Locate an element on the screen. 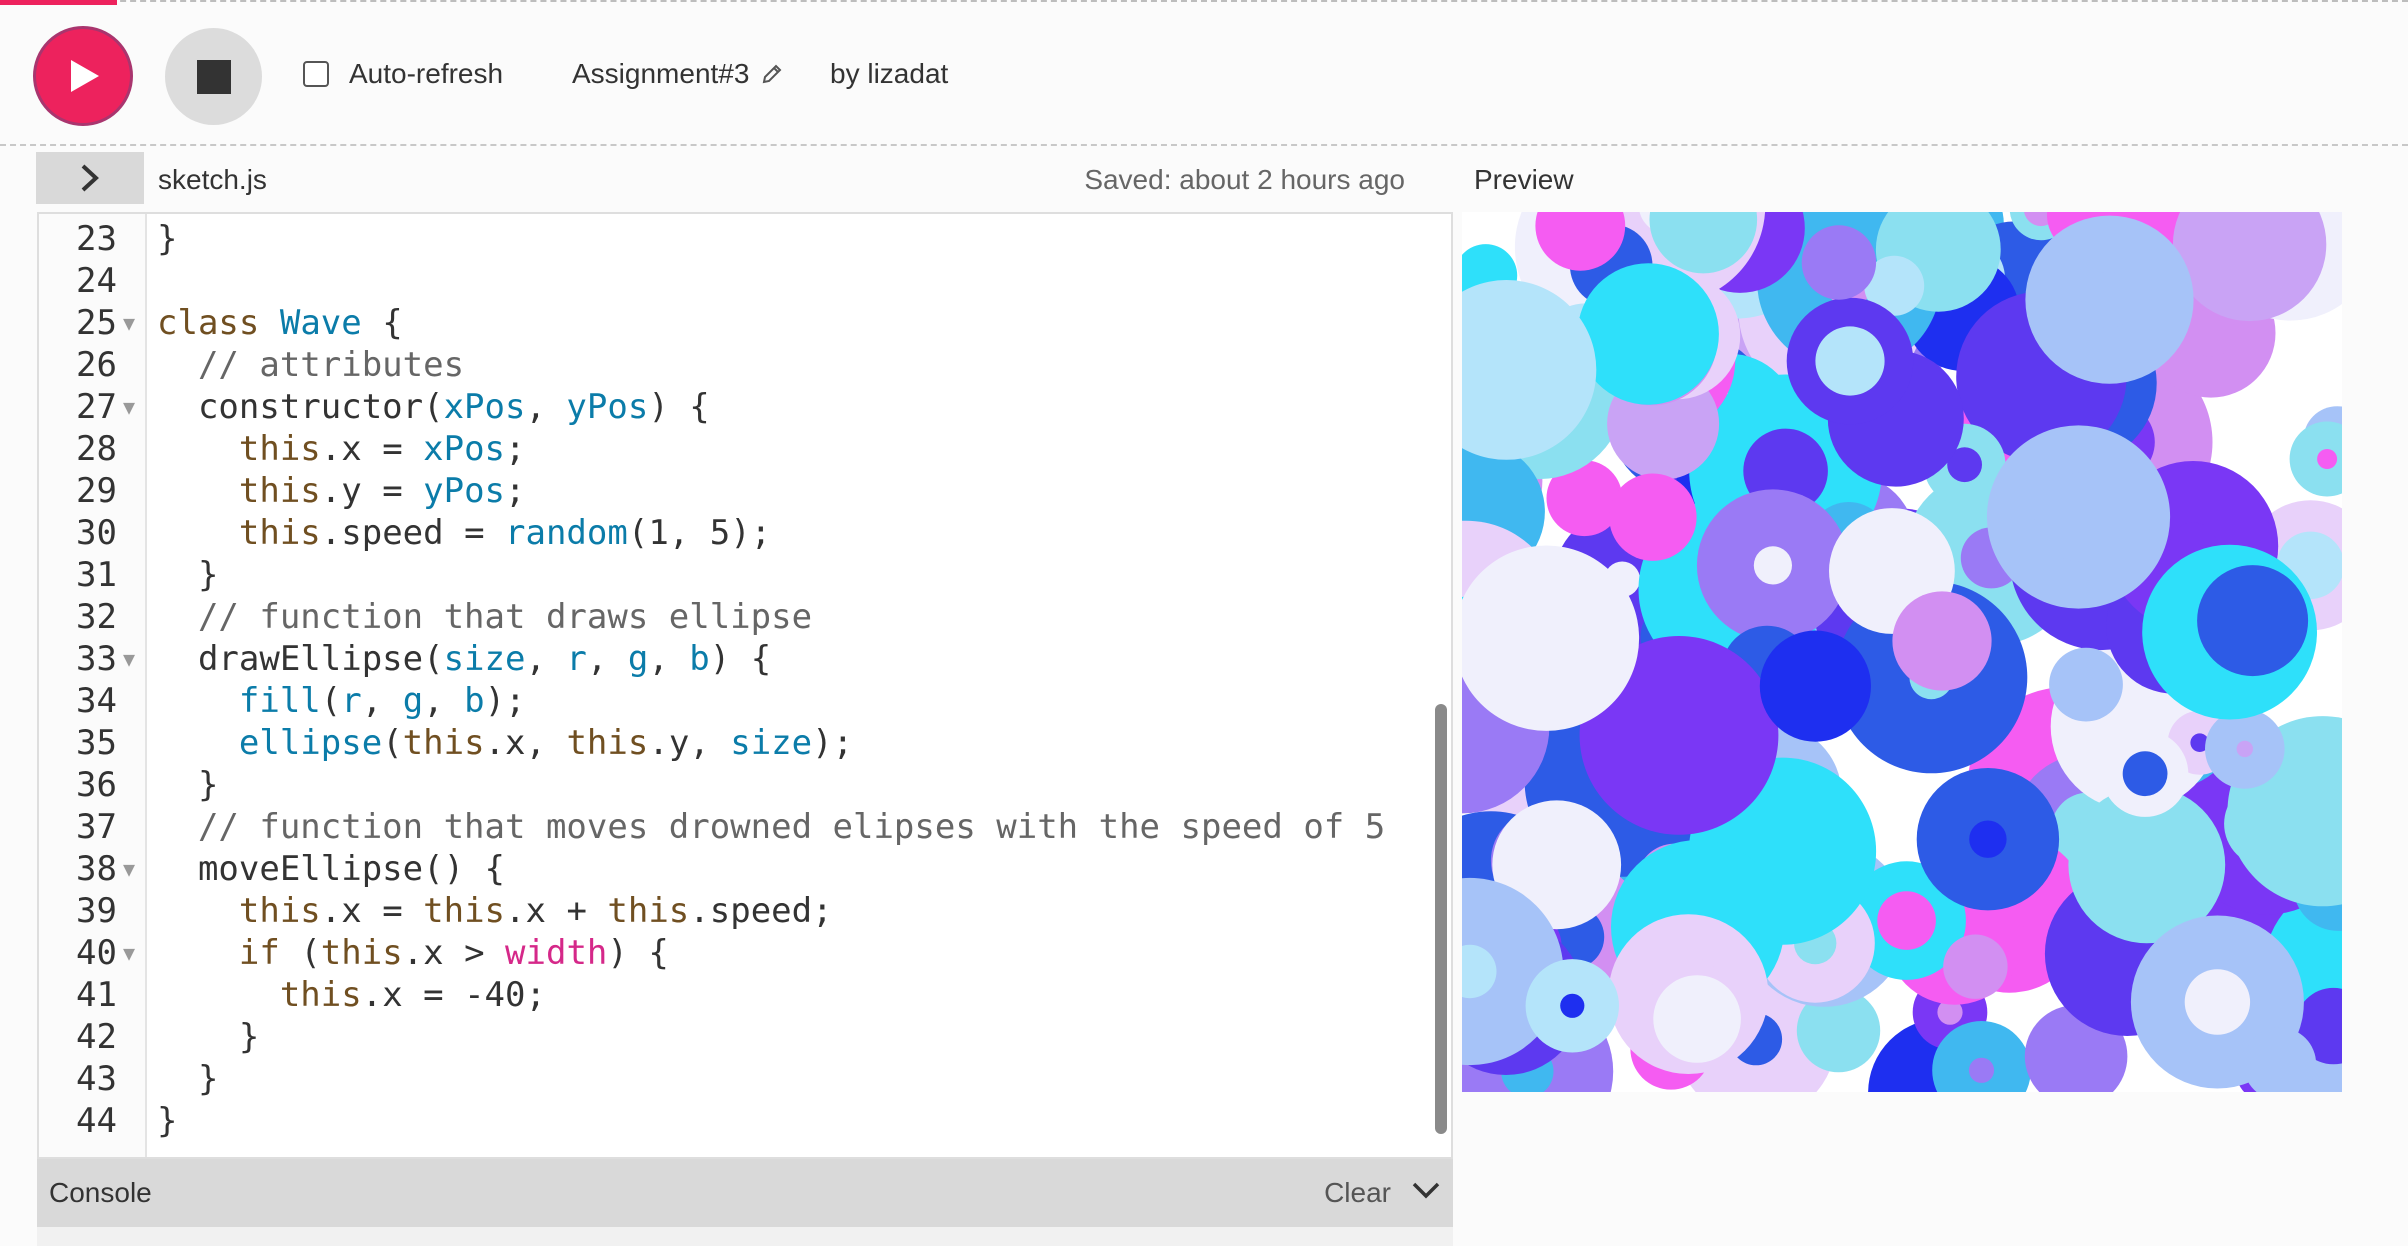 The height and width of the screenshot is (1246, 2408). line-number: 24 is located at coordinates (96, 281).